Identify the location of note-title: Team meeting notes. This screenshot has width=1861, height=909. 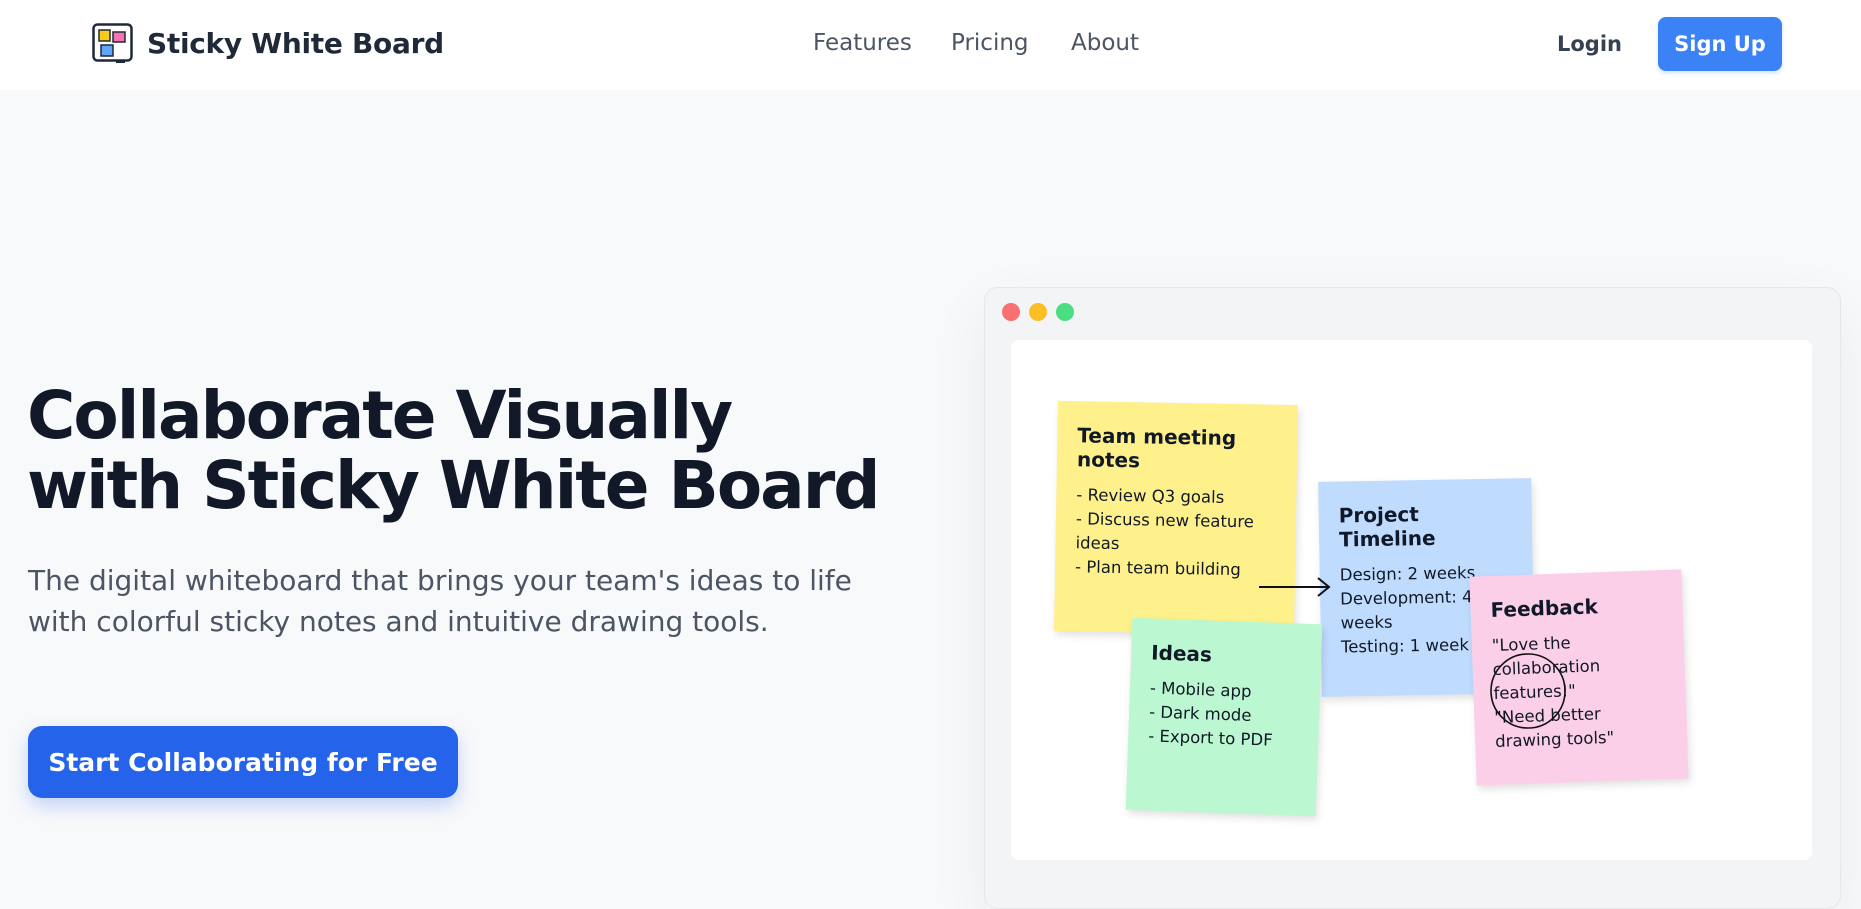
(1156, 448).